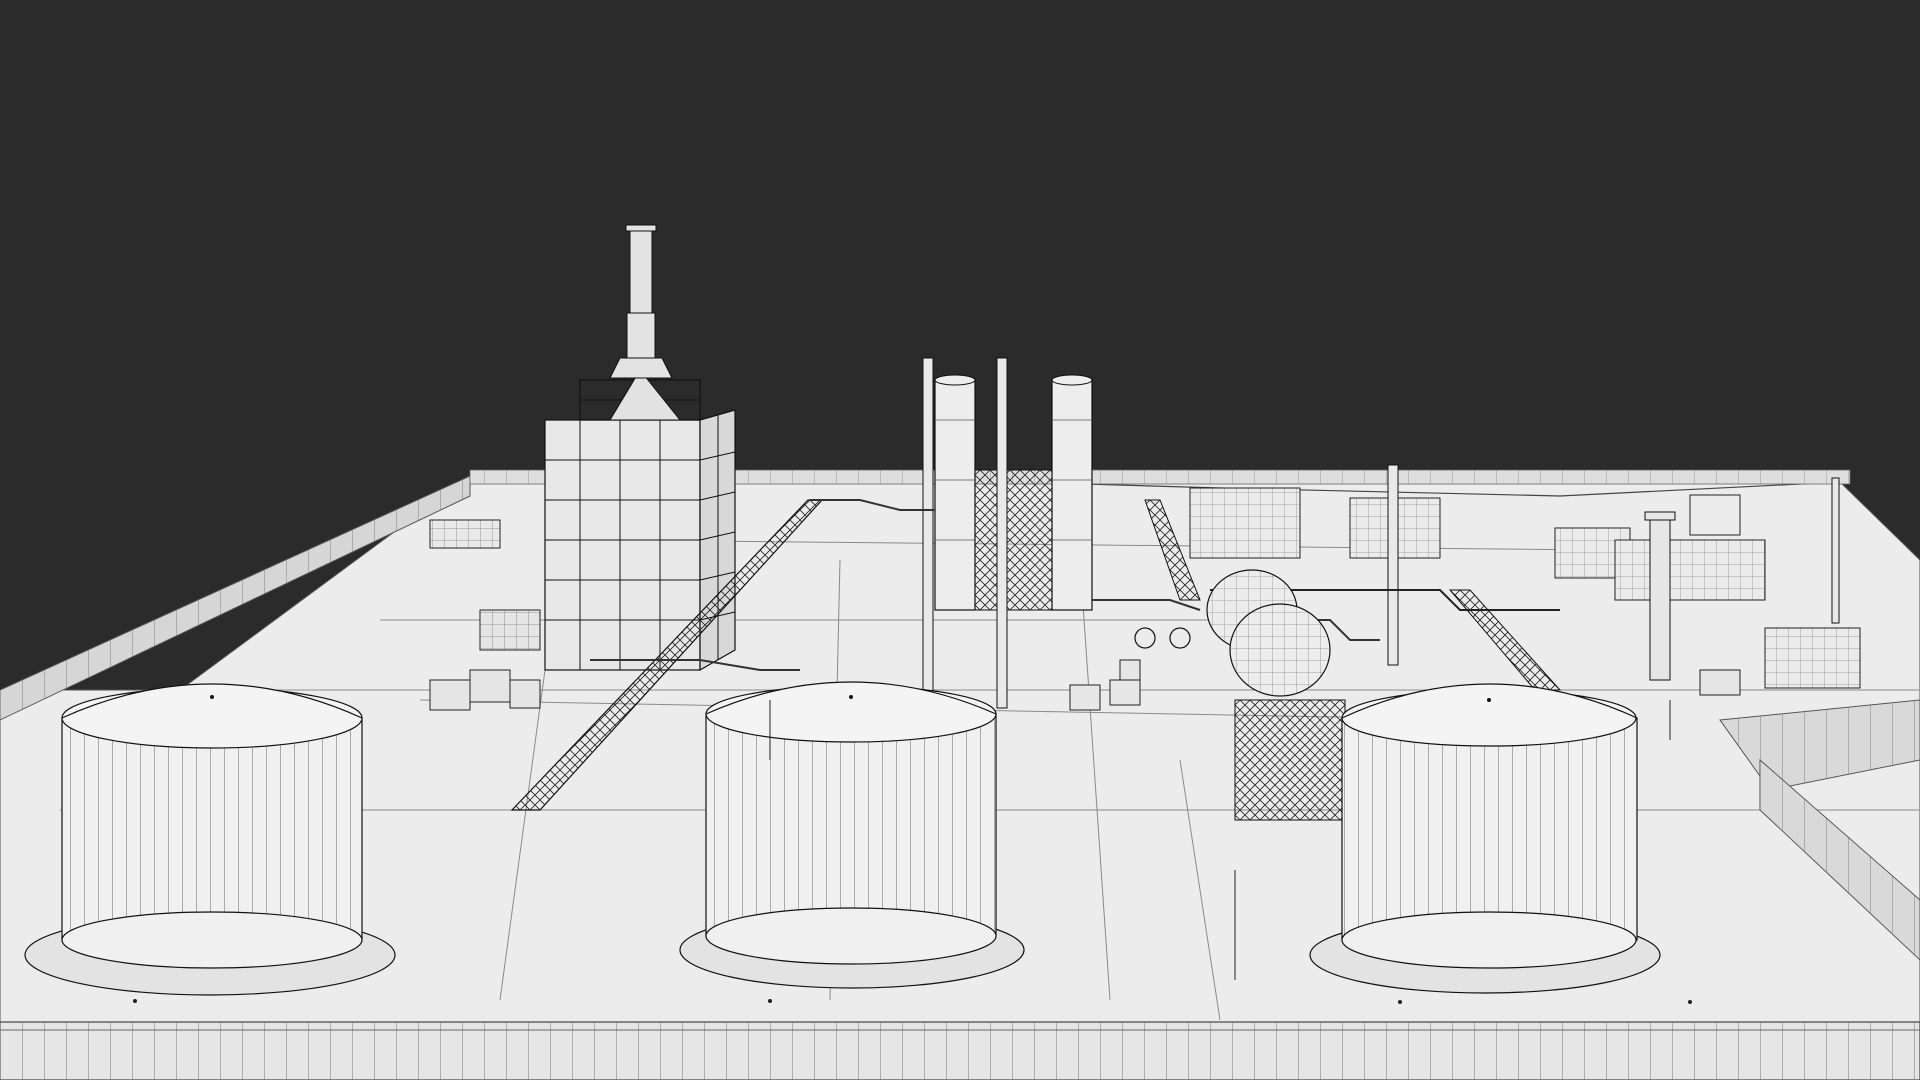  I want to click on building-back-center, so click(1245, 523).